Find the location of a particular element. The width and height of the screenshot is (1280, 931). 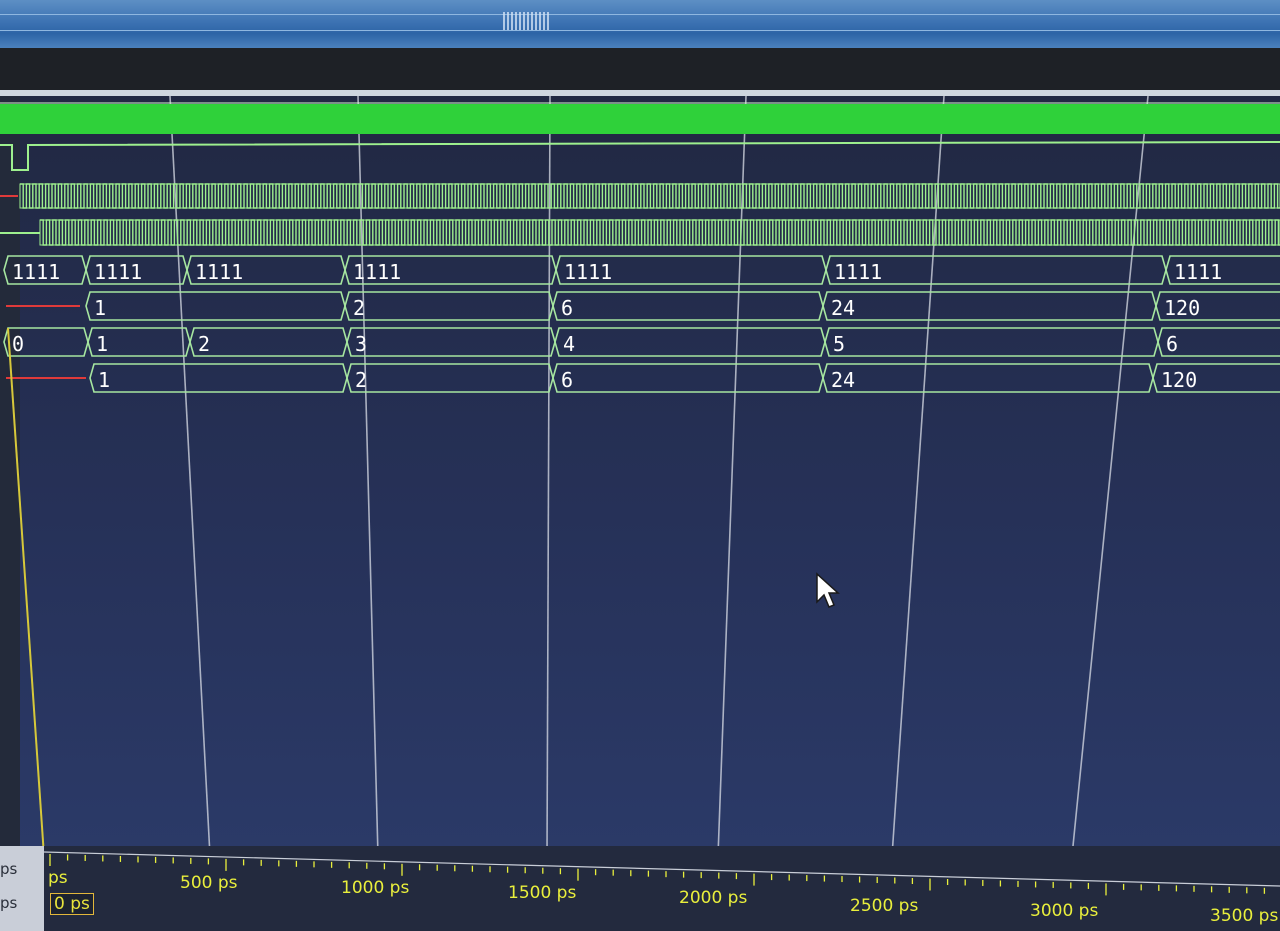

window-splitter is located at coordinates (640, 24).